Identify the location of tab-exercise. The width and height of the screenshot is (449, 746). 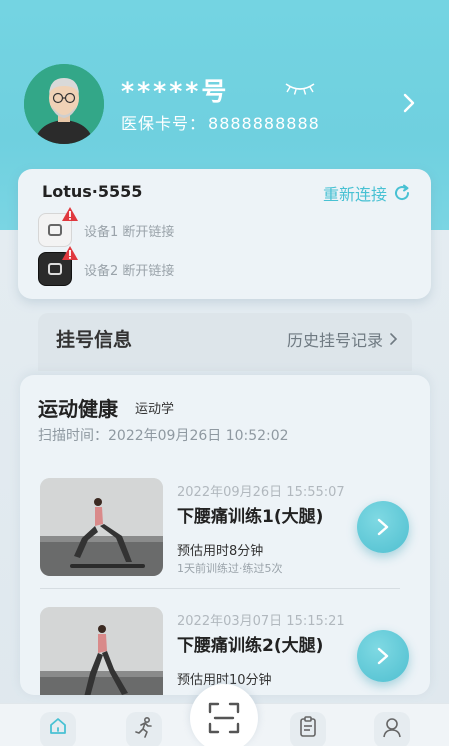
(144, 729).